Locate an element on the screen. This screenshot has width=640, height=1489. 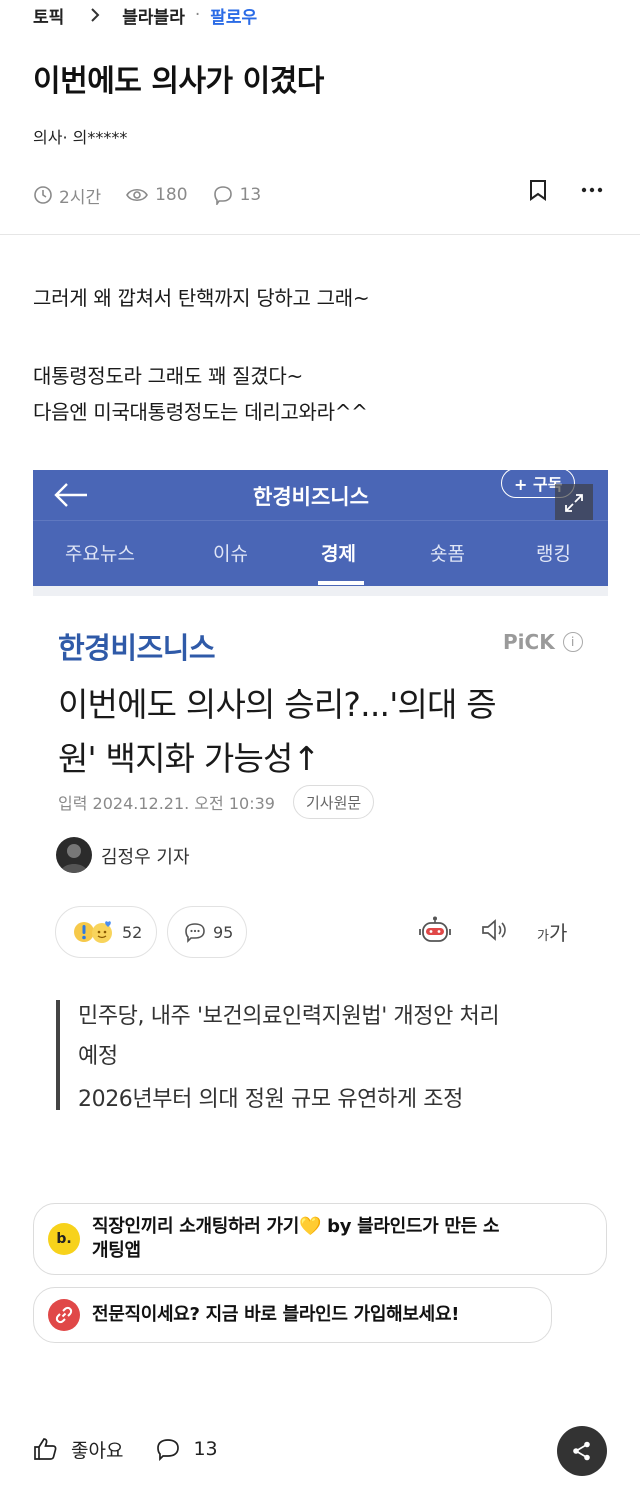
news-headline-line: 이번에도 의사의 승리?...'의대 증 is located at coordinates (277, 704).